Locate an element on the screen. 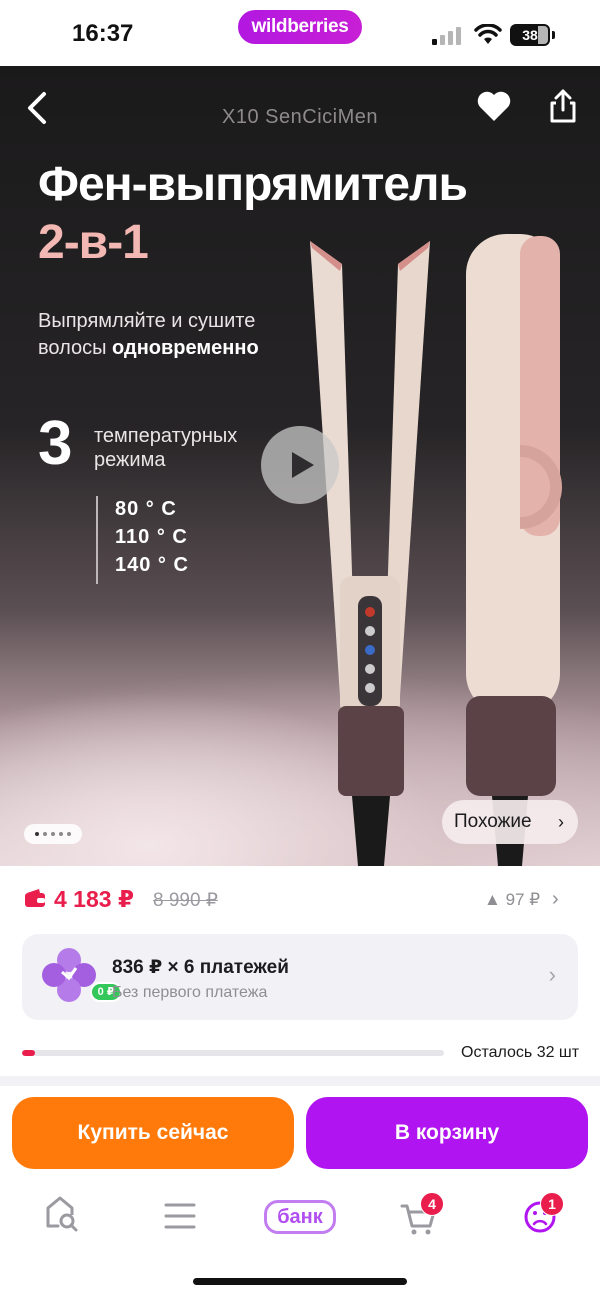 This screenshot has height=1297, width=600. stock-progress-bar is located at coordinates (233, 1053).